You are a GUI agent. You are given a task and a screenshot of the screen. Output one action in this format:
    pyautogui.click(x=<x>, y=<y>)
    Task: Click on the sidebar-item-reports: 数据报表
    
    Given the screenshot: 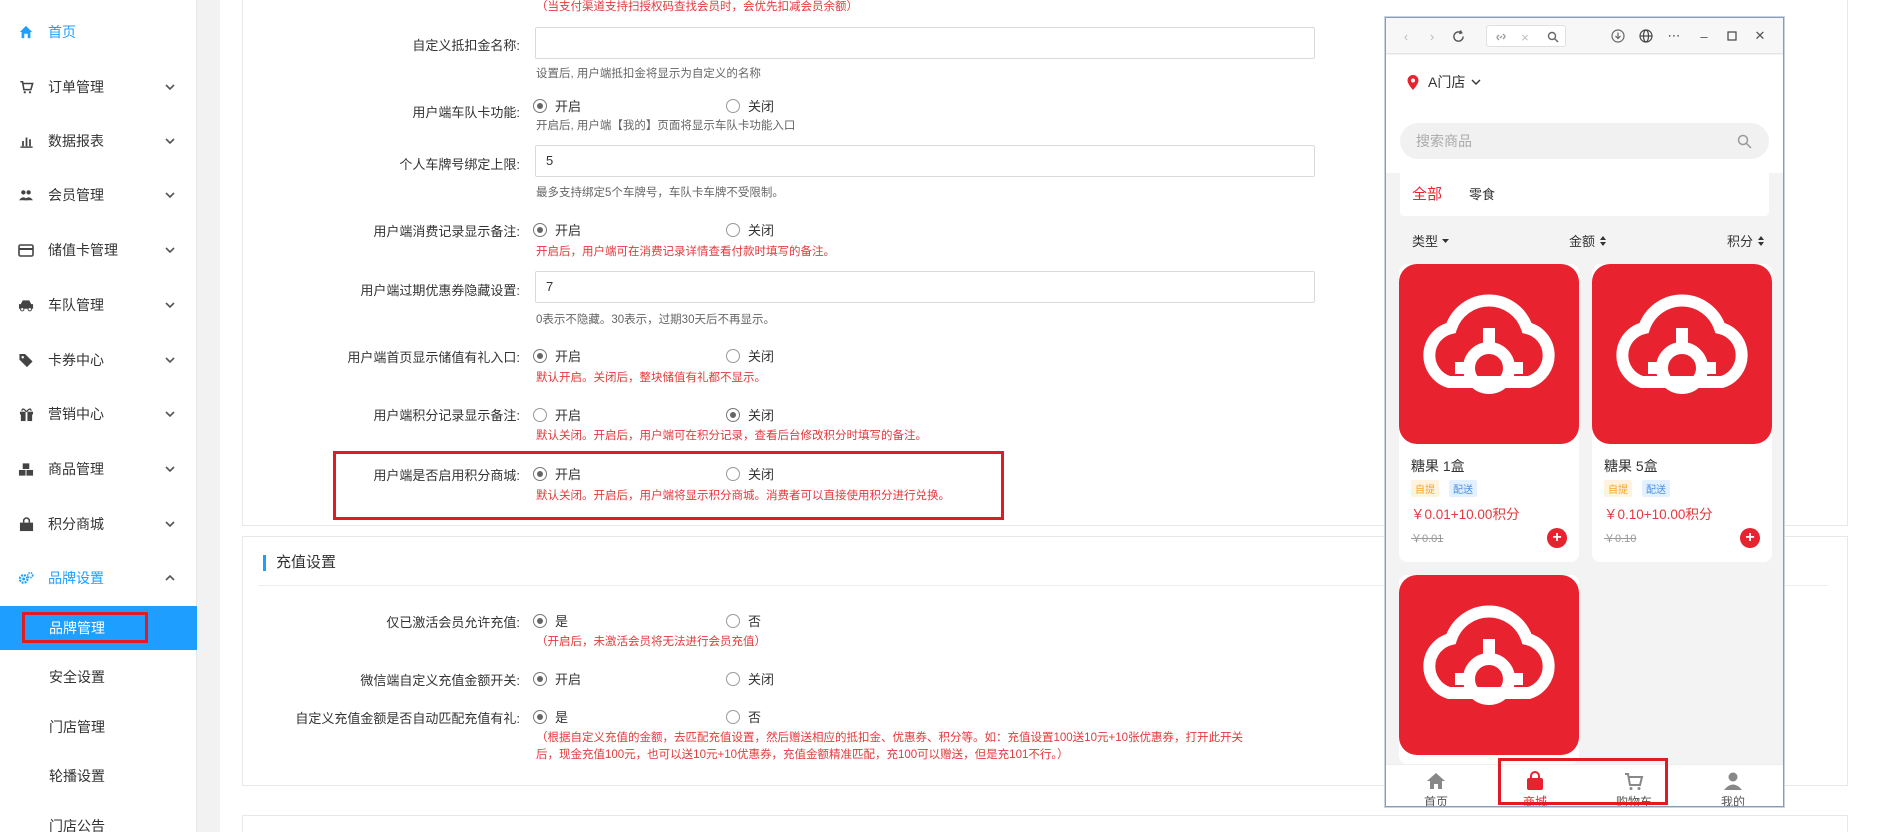 What is the action you would take?
    pyautogui.click(x=98, y=141)
    